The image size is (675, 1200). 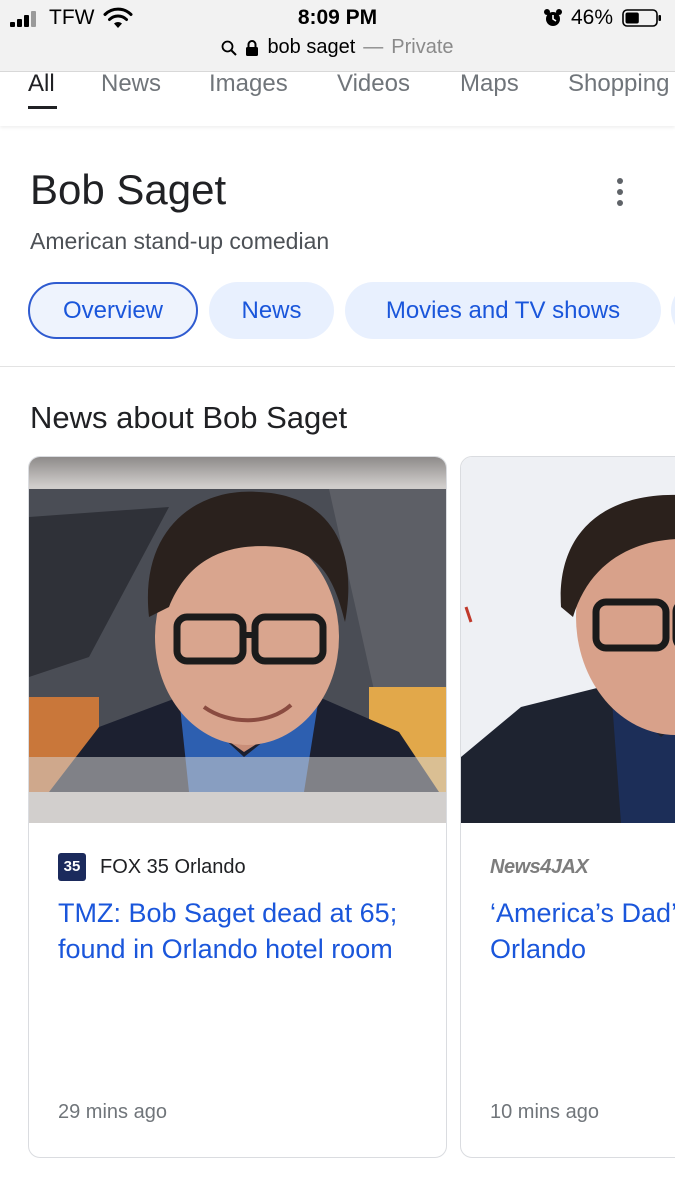 What do you see at coordinates (131, 96) in the screenshot?
I see `tab-news: News` at bounding box center [131, 96].